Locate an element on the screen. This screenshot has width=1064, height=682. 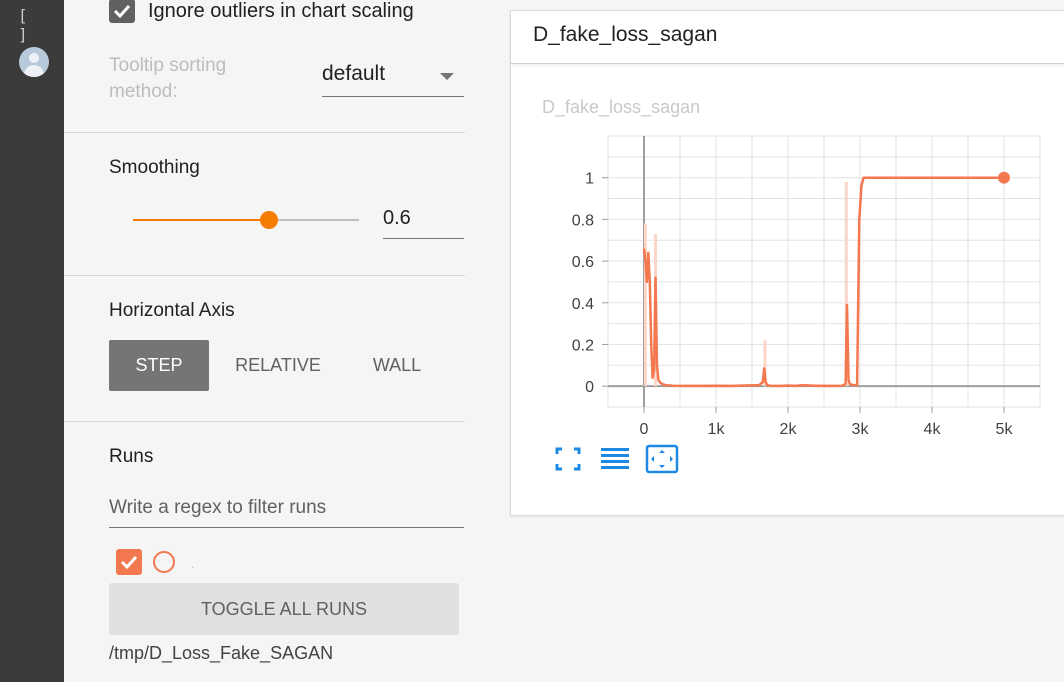
tooltip-sorting-value: default is located at coordinates (354, 73).